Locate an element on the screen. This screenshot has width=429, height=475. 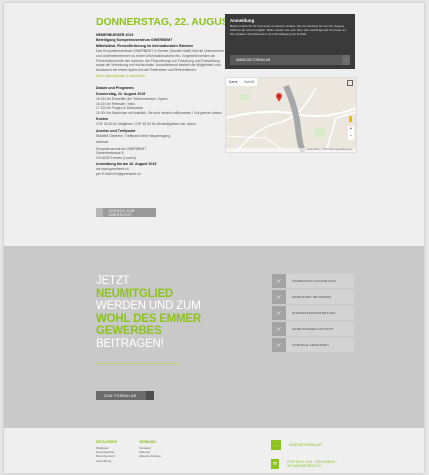
benefit-item: ✓ ERWEITERN NETZWERK is located at coordinates (313, 297).